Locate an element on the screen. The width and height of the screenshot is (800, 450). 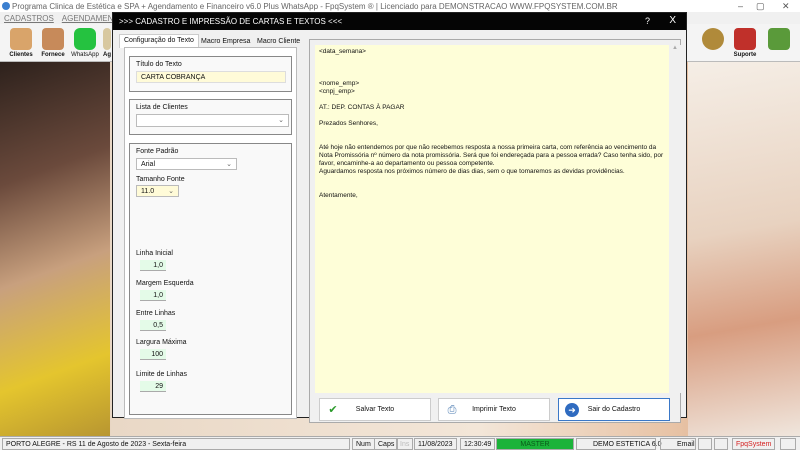
entre-linhas-input: 0,5 is located at coordinates (153, 325).